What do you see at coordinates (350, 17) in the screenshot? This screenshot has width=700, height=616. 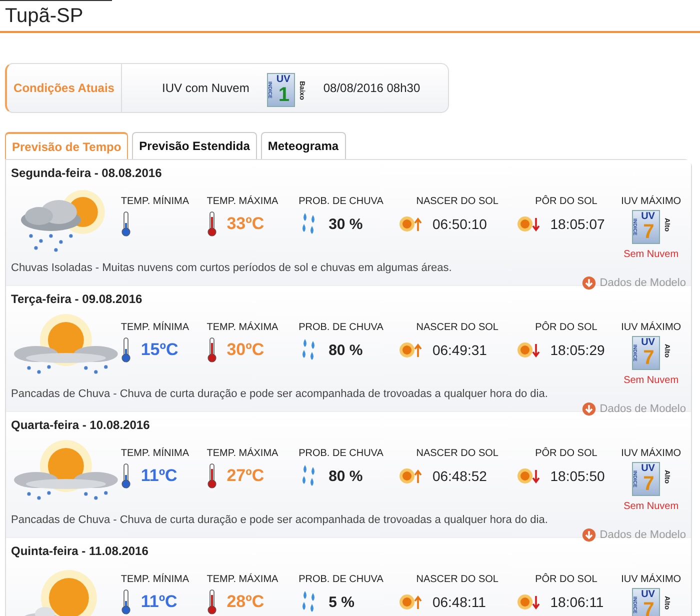 I see `city-title: Tupã-SP` at bounding box center [350, 17].